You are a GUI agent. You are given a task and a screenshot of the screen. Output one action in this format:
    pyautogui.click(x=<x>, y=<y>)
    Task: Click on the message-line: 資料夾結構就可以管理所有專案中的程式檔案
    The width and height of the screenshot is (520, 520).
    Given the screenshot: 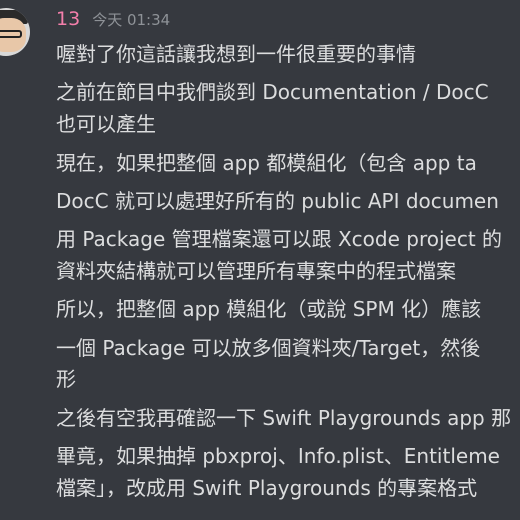 What is the action you would take?
    pyautogui.click(x=256, y=271)
    